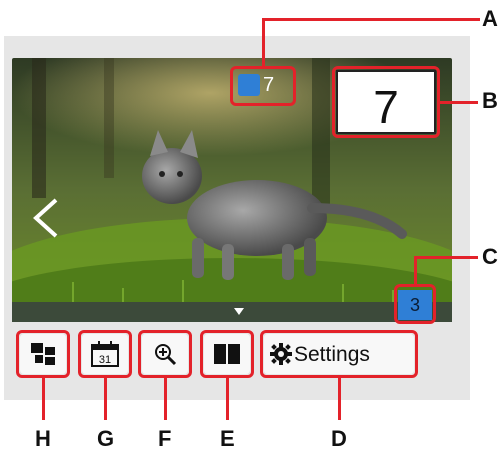 The image size is (504, 462). I want to click on callout-line-a, so click(263, 42).